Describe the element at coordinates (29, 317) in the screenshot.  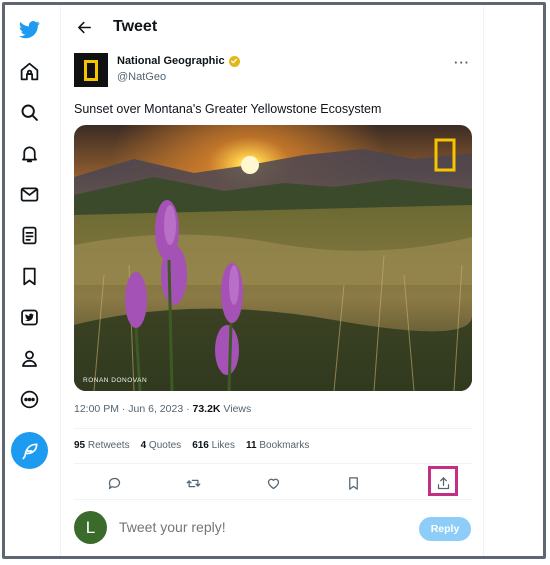
I see `verified-icon` at that location.